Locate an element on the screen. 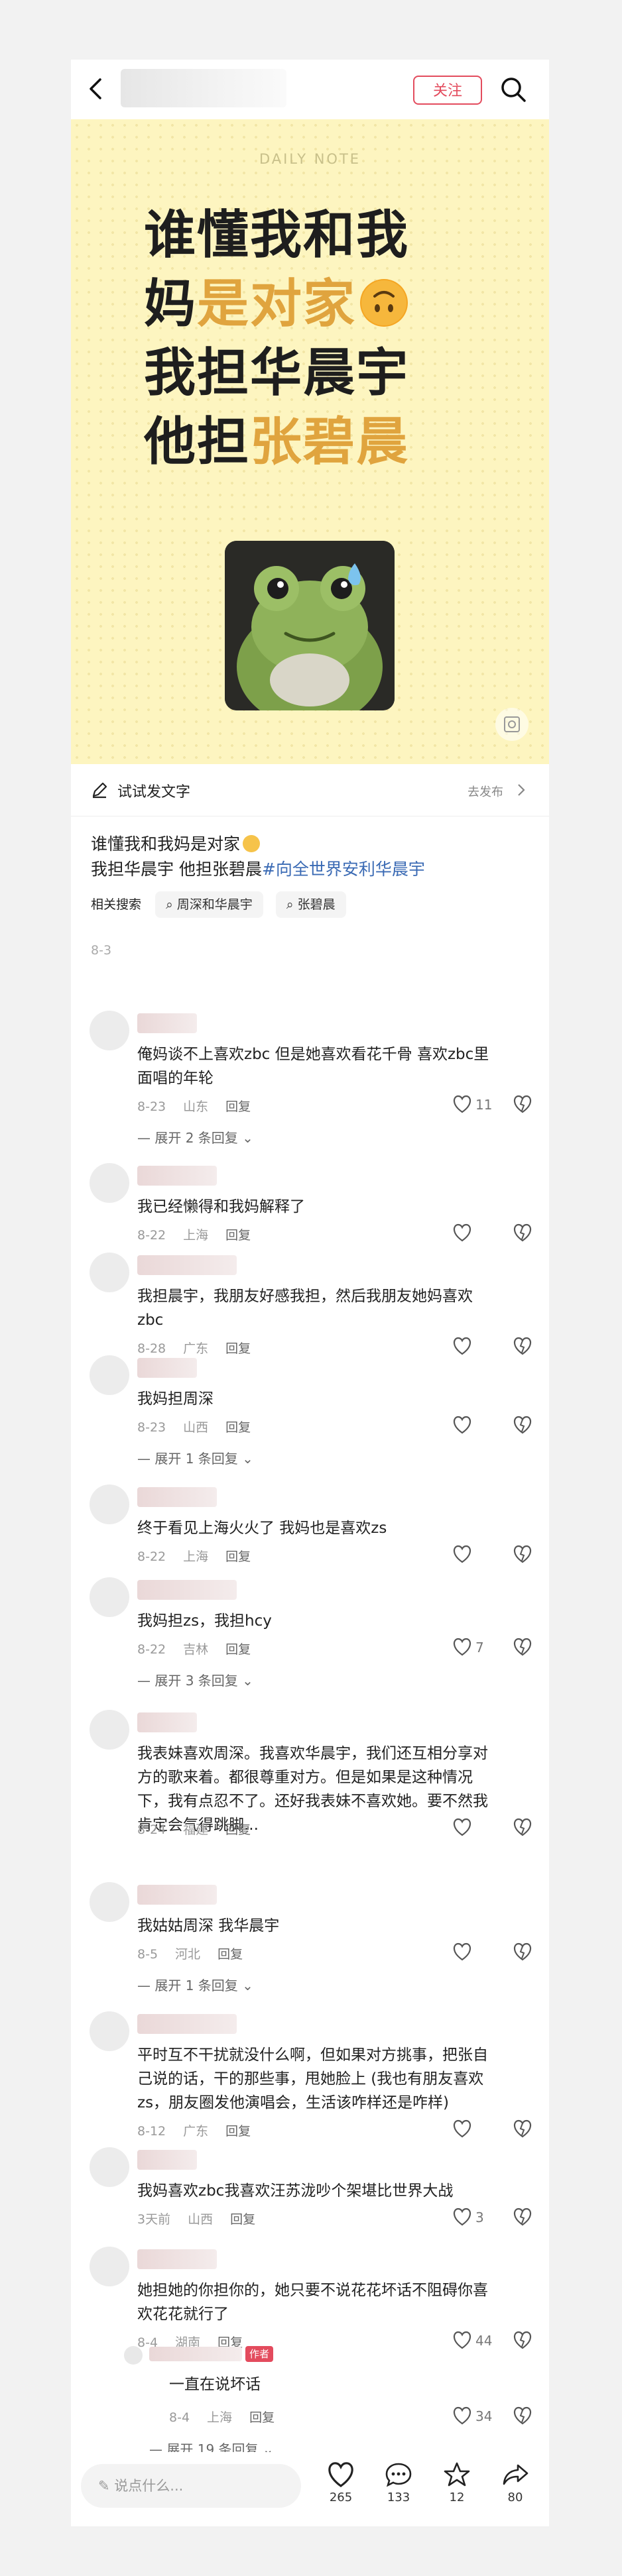 The image size is (622, 2576). share-count: 80 is located at coordinates (515, 2497).